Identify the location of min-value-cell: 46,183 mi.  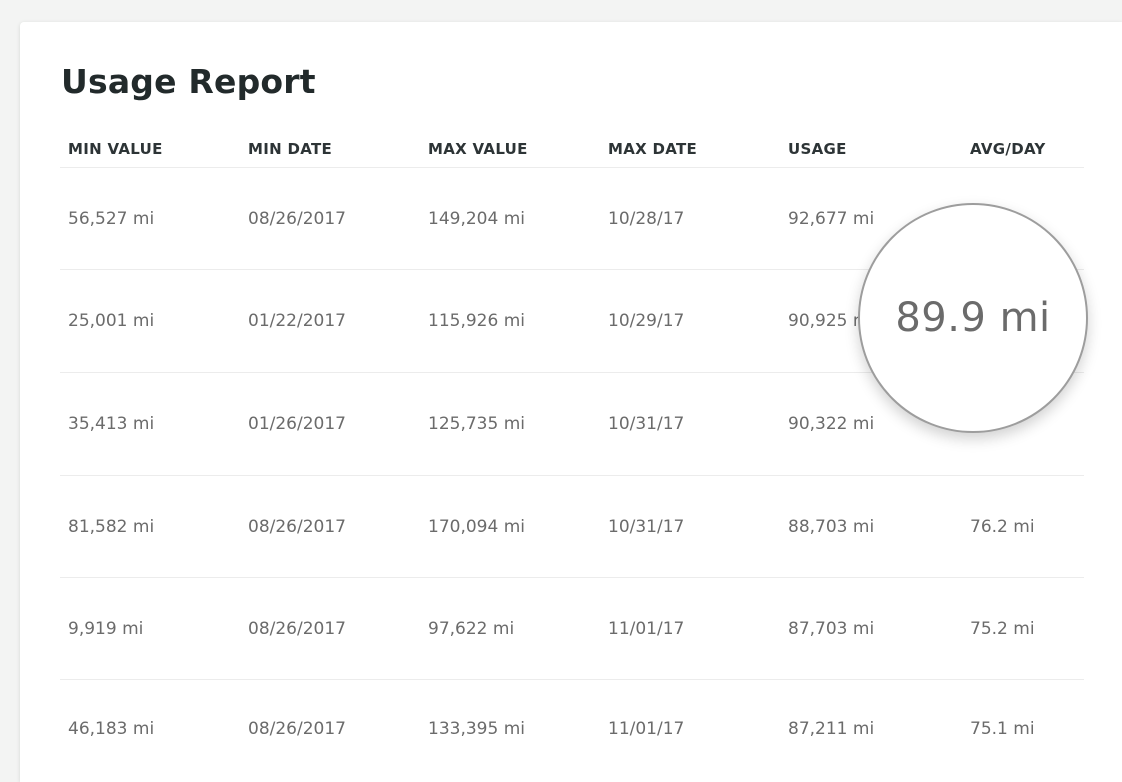
(111, 729).